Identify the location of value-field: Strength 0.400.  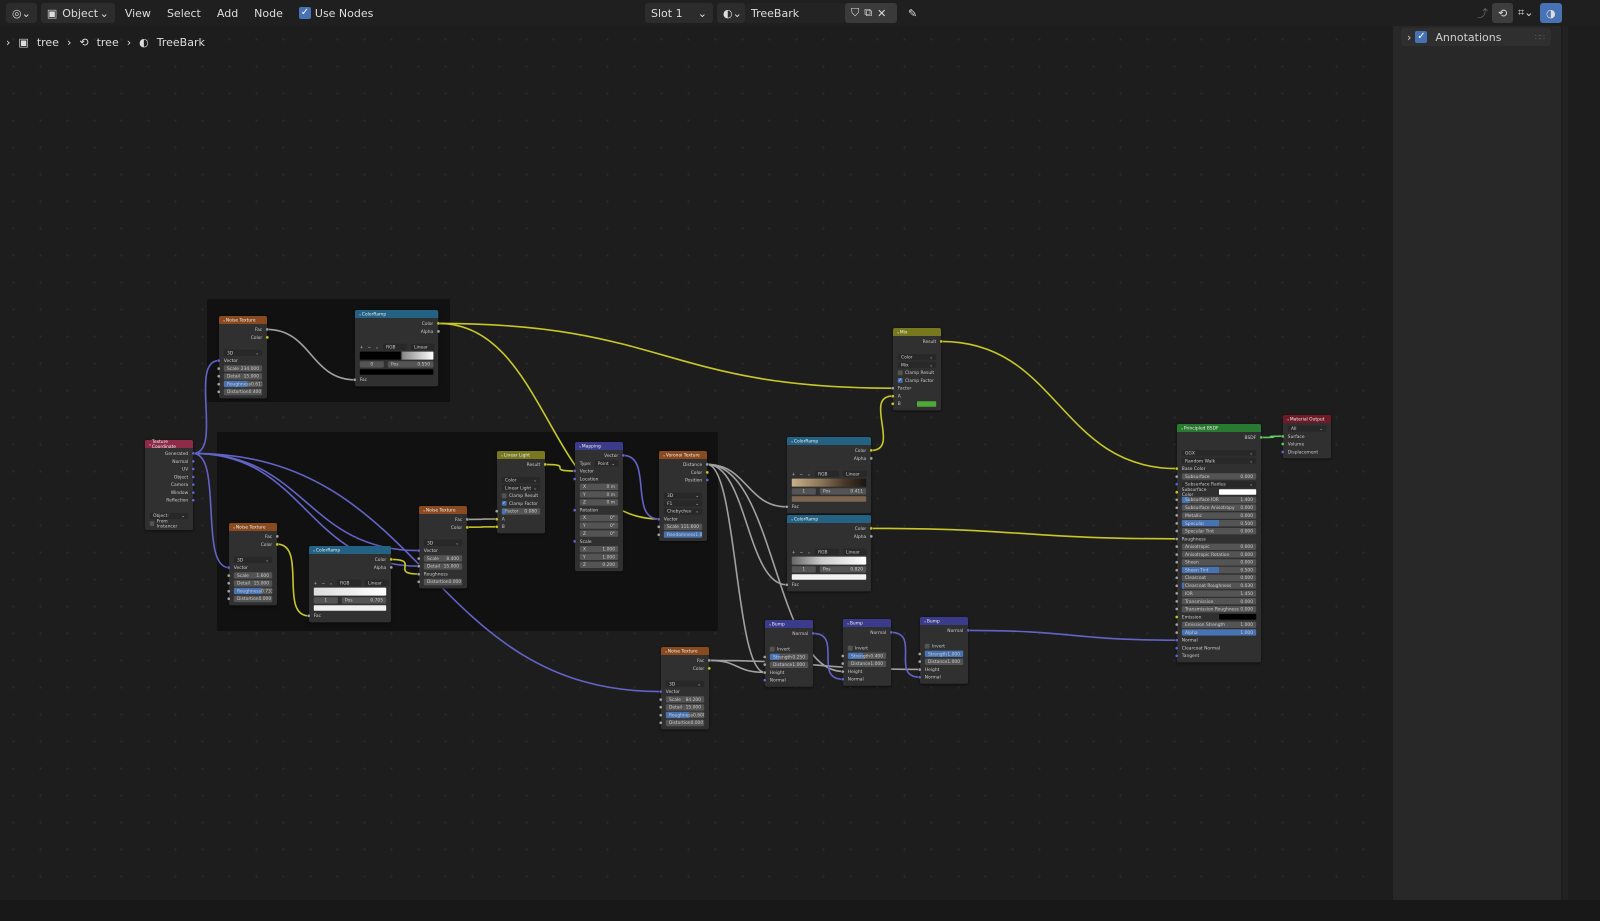
(867, 656).